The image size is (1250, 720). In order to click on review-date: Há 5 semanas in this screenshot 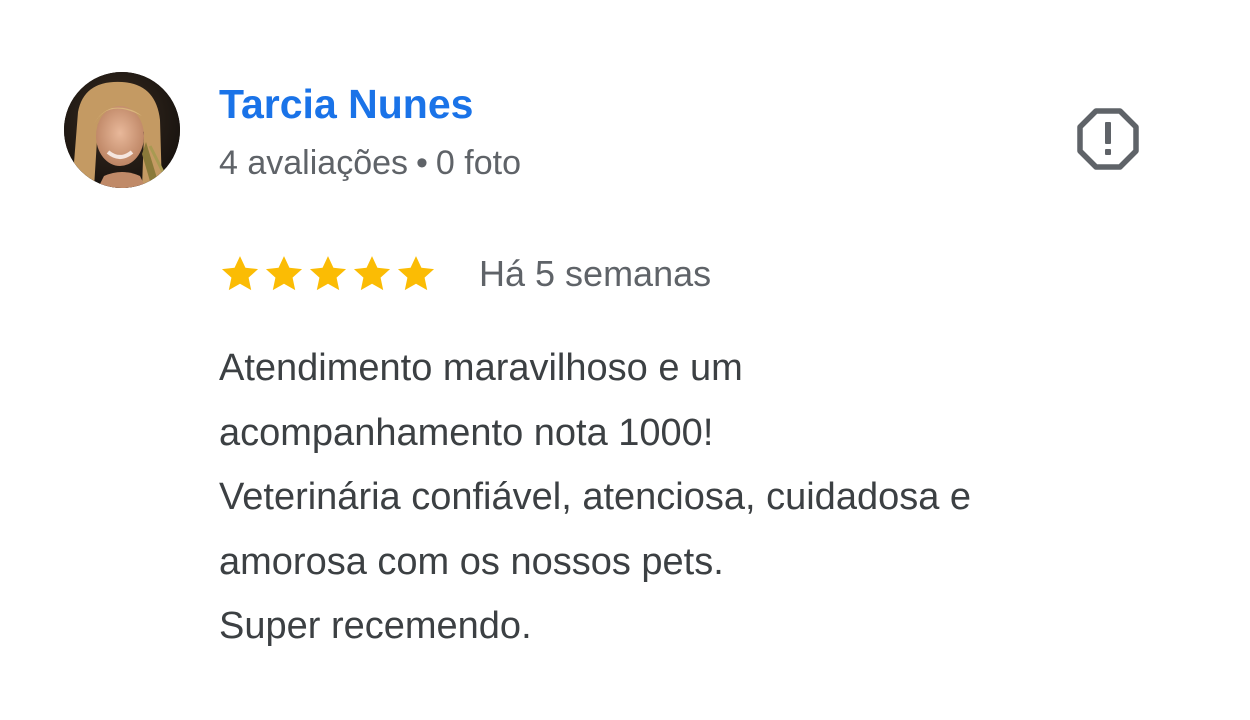, I will do `click(595, 273)`.